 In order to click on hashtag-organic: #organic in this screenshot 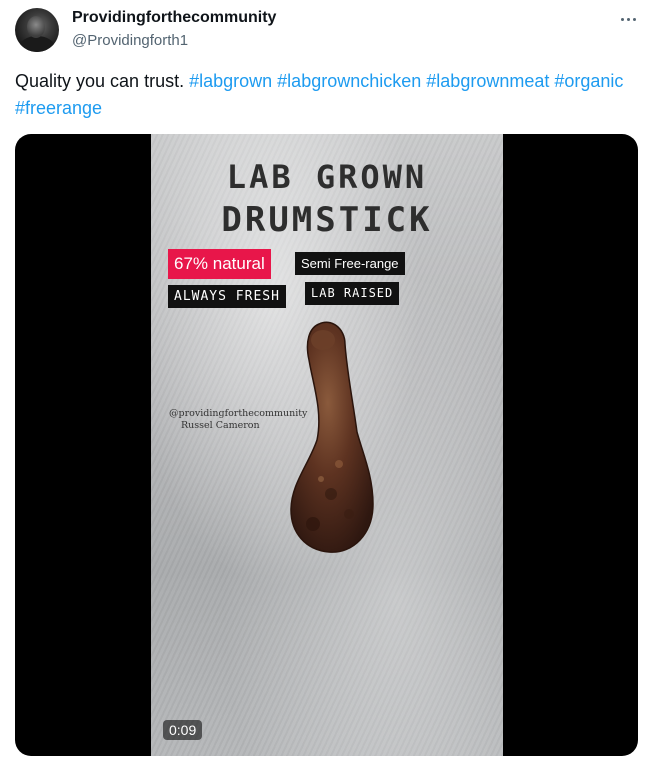, I will do `click(588, 81)`.